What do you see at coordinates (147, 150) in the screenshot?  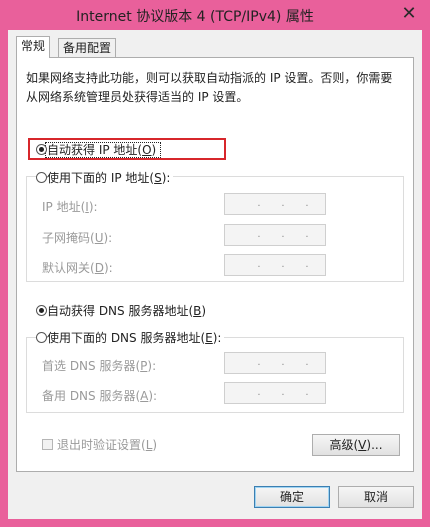 I see `auto-ip-accesskey: O` at bounding box center [147, 150].